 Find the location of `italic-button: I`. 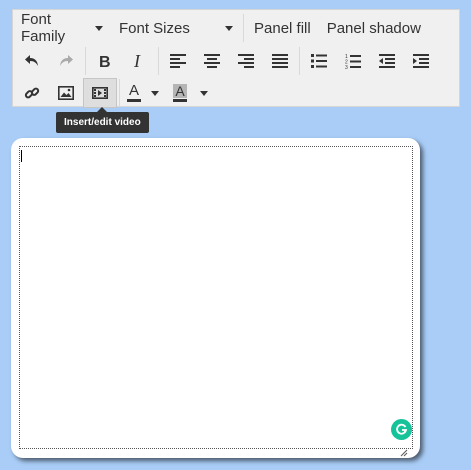

italic-button: I is located at coordinates (139, 61).